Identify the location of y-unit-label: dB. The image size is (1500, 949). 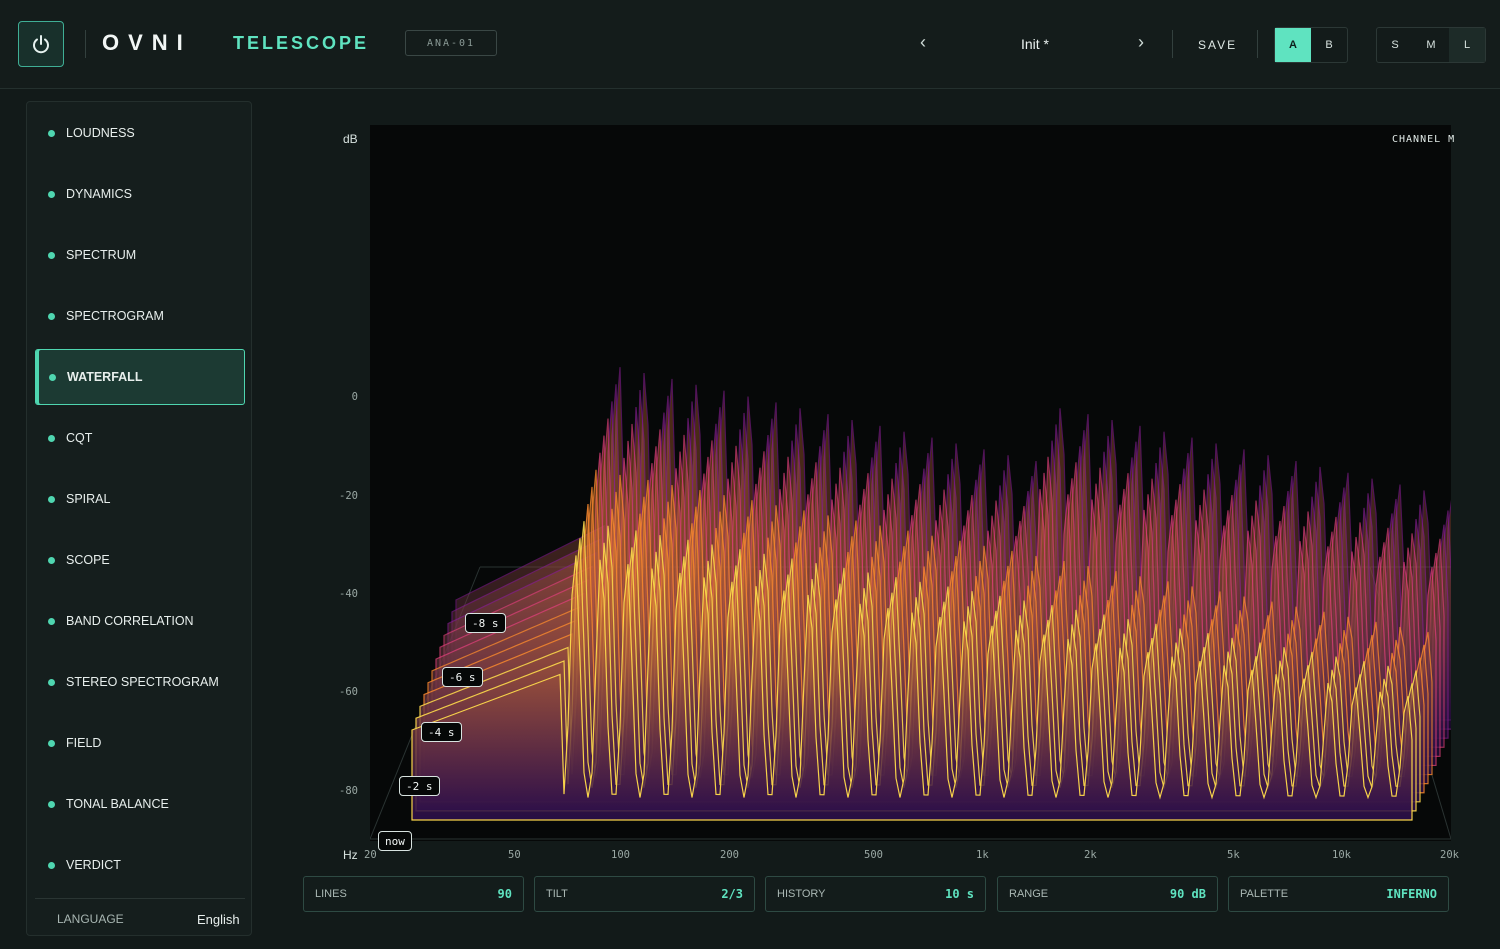
(350, 139).